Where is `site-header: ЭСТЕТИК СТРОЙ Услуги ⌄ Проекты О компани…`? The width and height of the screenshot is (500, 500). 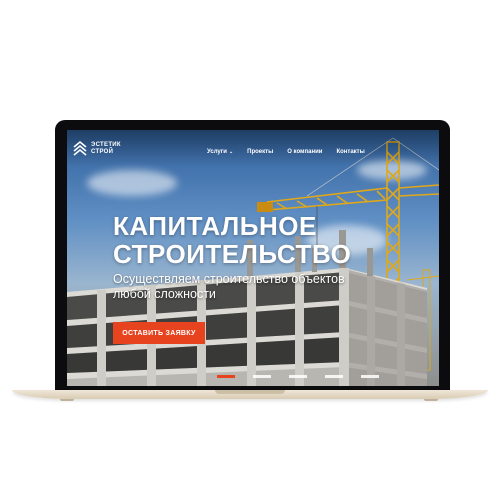 site-header: ЭСТЕТИК СТРОЙ Услуги ⌄ Проекты О компани… is located at coordinates (253, 148).